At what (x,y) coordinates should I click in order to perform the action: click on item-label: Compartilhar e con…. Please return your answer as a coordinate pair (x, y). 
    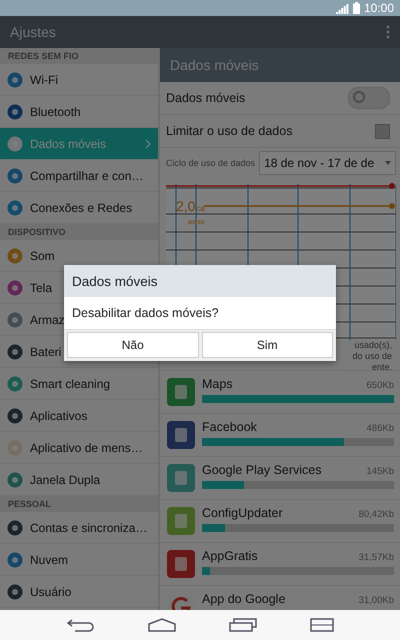
    Looking at the image, I should click on (87, 175).